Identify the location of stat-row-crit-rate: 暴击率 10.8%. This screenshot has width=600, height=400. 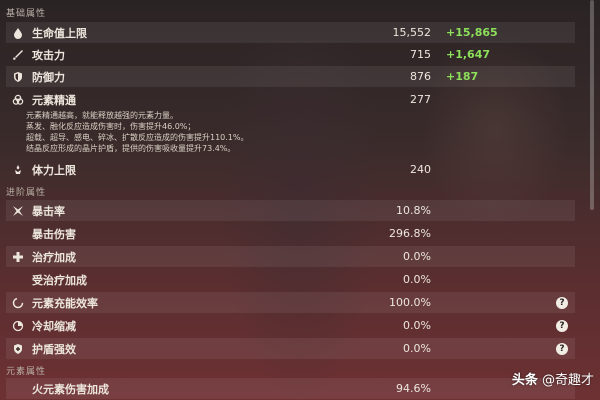
(290, 210).